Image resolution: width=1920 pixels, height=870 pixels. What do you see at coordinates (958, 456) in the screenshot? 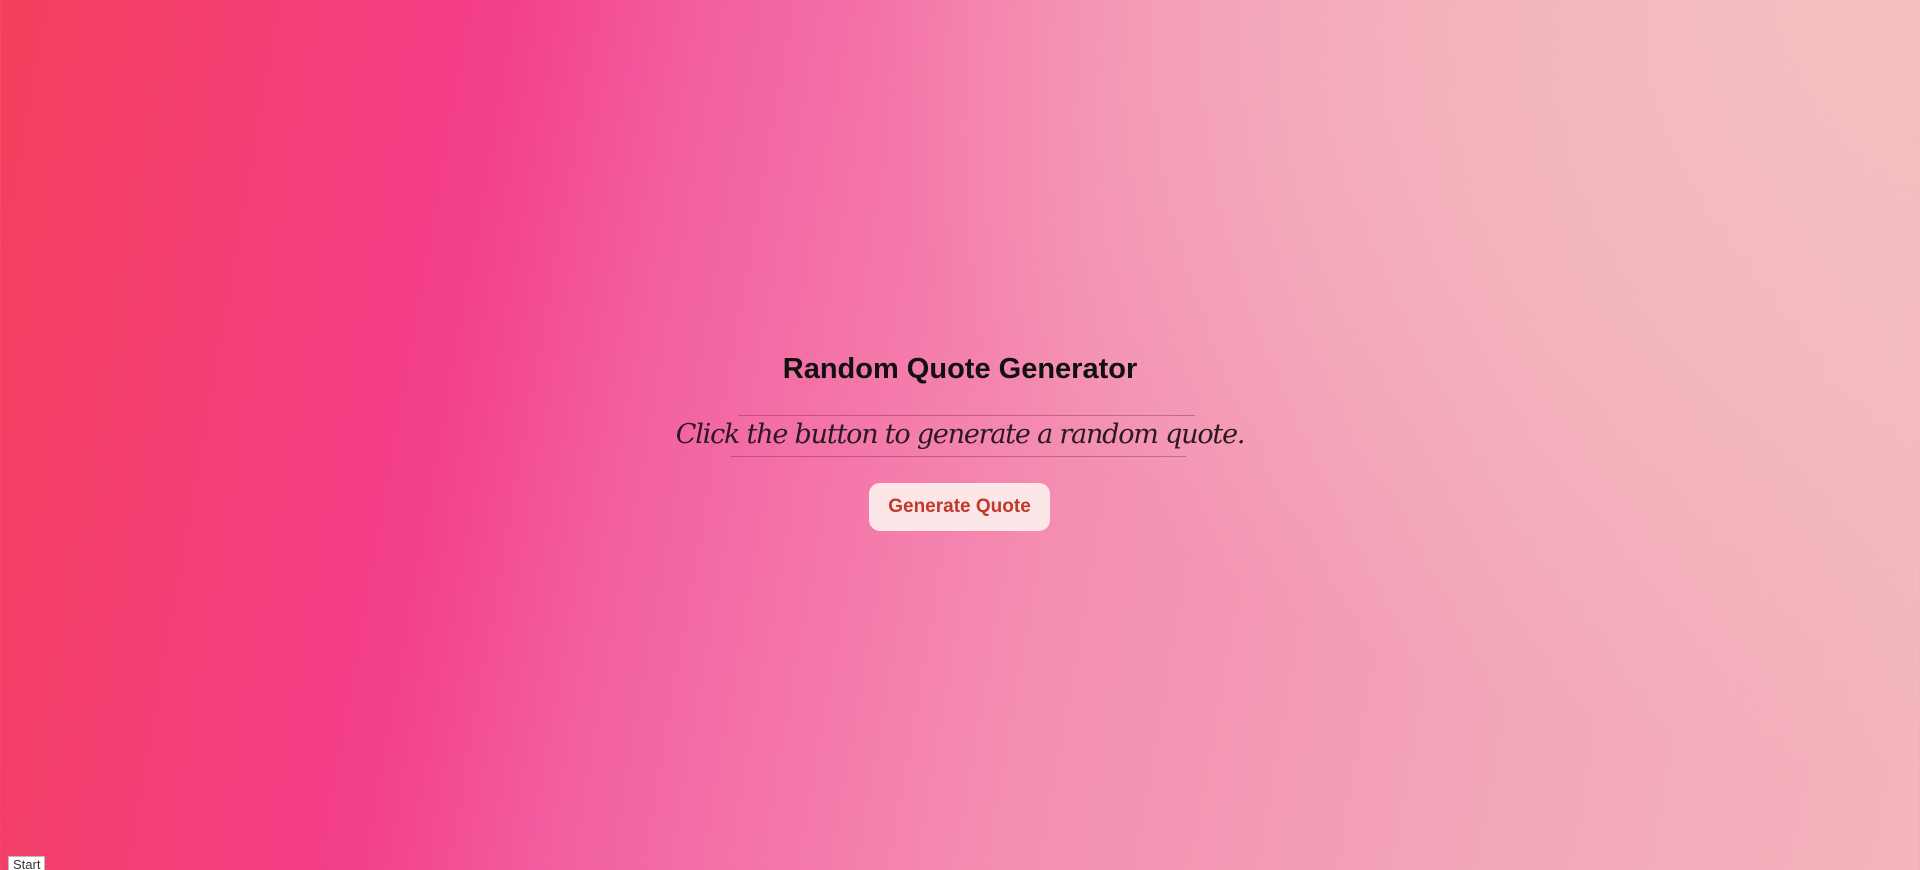
I see `quote-divider-bottom` at bounding box center [958, 456].